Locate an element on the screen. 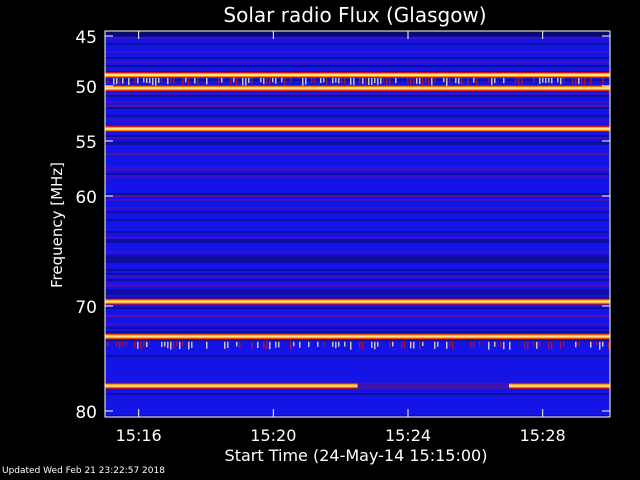  x-tick-label: 15:20 is located at coordinates (273, 435).